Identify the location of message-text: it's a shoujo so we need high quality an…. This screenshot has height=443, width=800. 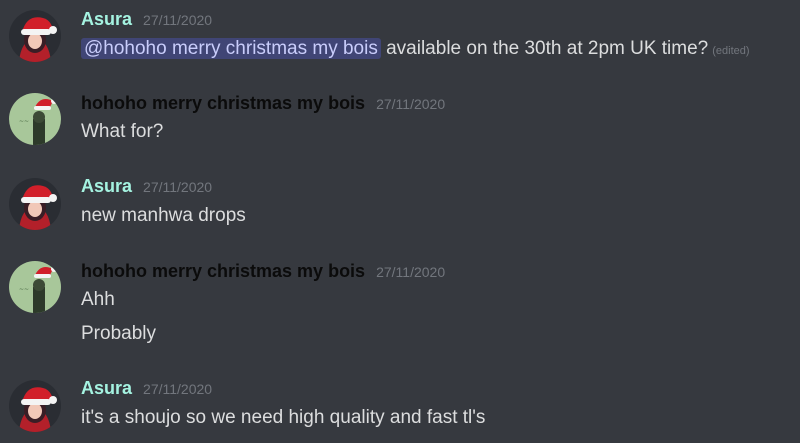
(283, 417).